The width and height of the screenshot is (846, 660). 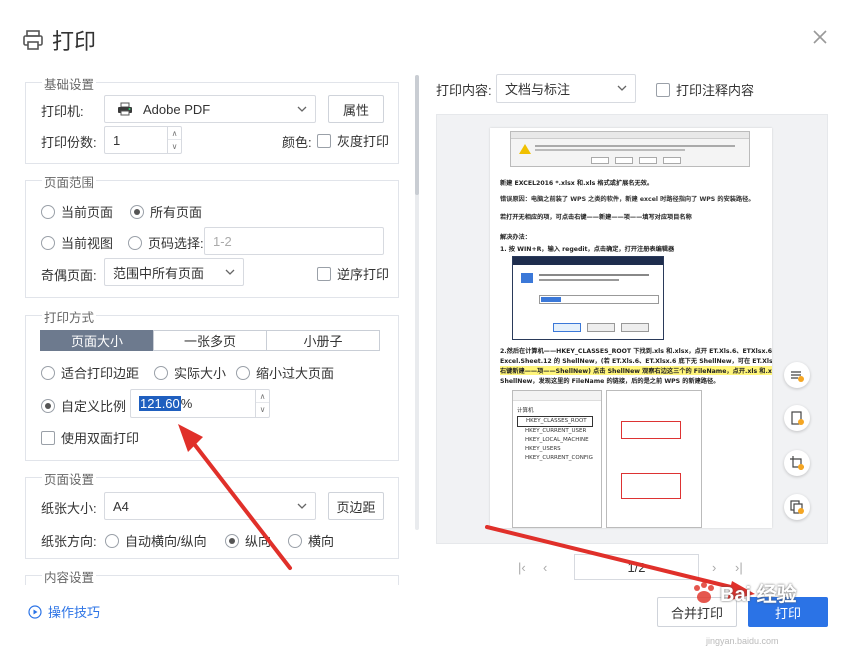 What do you see at coordinates (820, 37) in the screenshot?
I see `close-icon` at bounding box center [820, 37].